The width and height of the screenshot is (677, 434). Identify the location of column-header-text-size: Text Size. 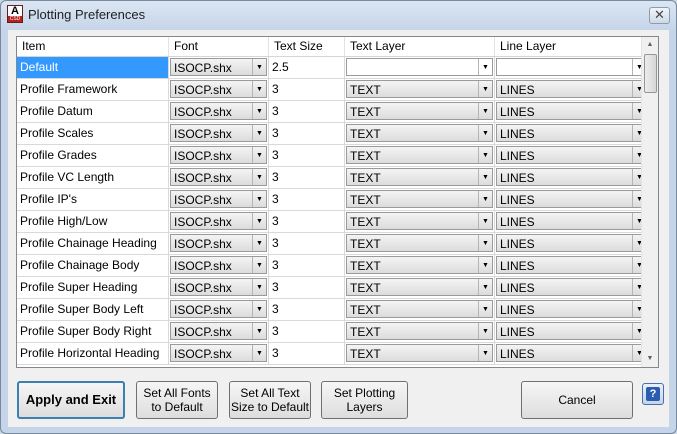
(307, 46).